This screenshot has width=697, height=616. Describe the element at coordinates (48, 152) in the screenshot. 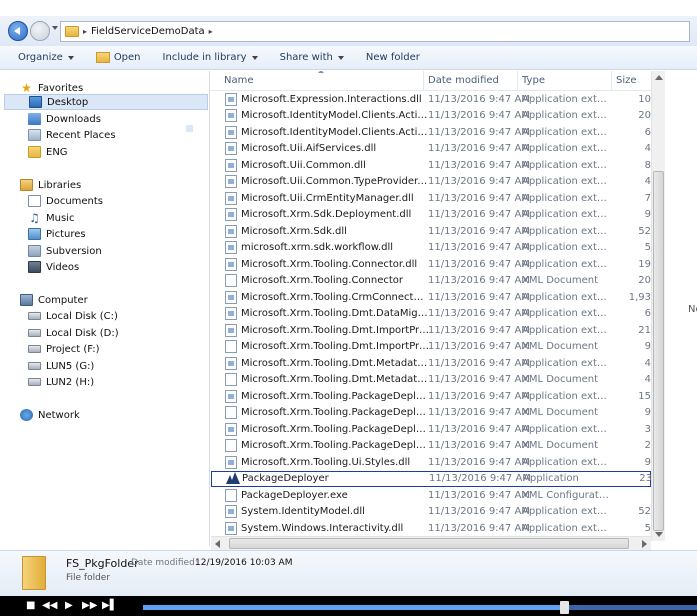

I see `nav-eng: ENG` at that location.